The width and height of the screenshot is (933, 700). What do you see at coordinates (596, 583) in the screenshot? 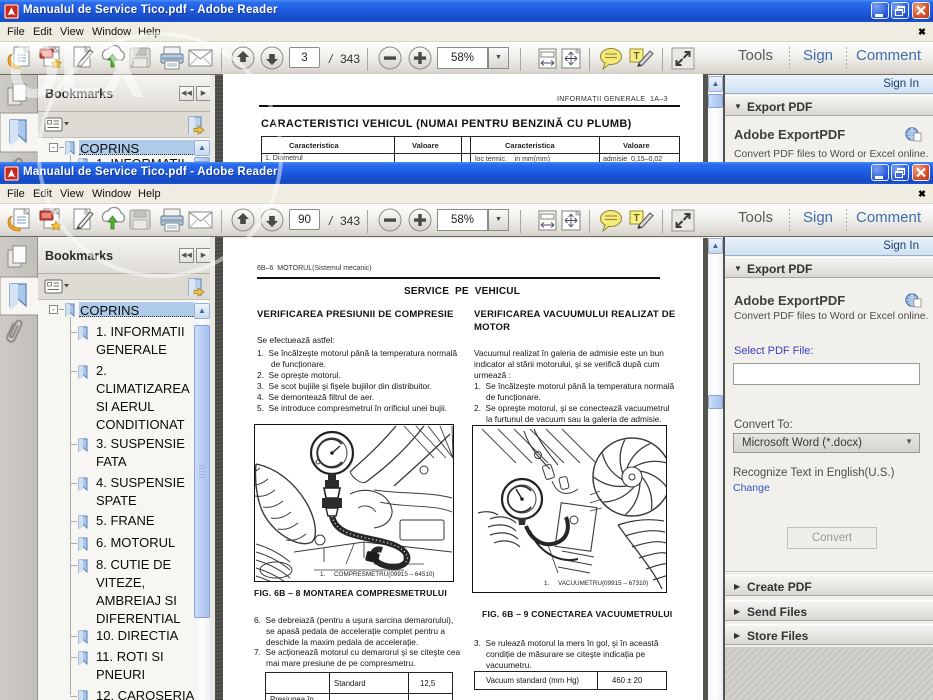
I see `svg-text:1. VACUUMETRU(09915 – 6731: 1. VACUUMETRU(09915 – 67310)` at bounding box center [596, 583].